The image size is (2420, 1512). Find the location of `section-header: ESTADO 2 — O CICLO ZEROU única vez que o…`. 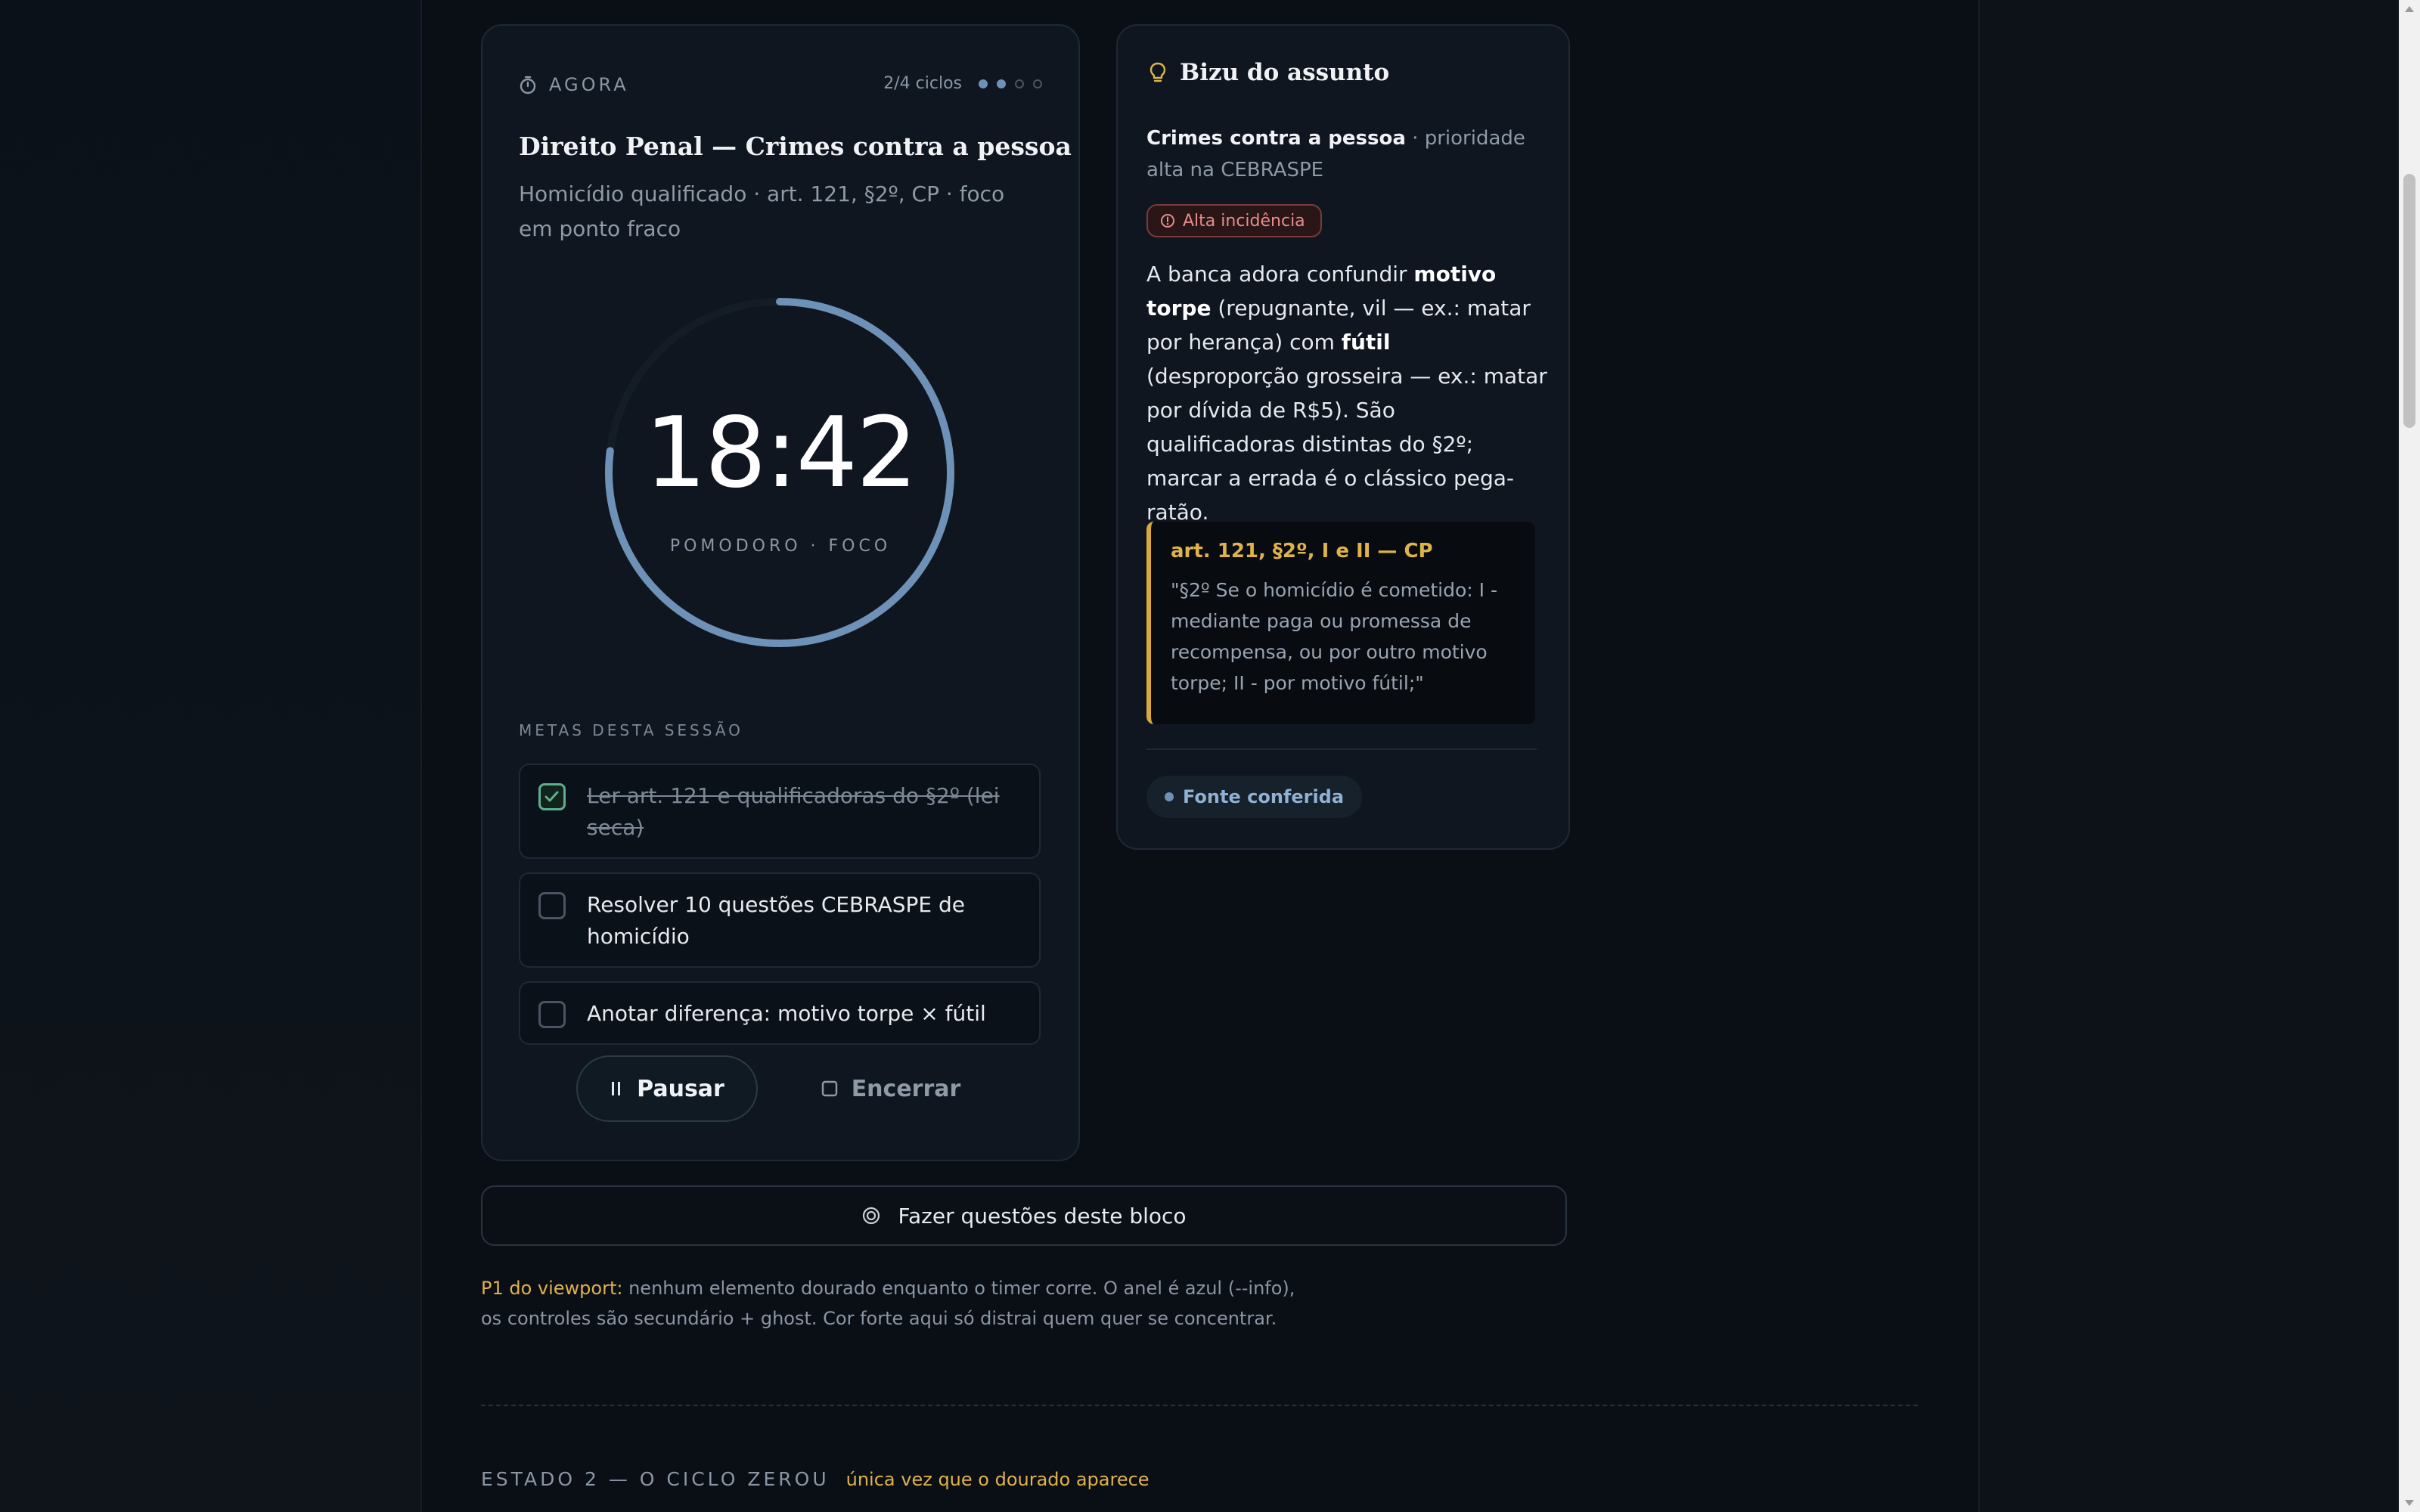

section-header: ESTADO 2 — O CICLO ZEROU única vez que o… is located at coordinates (815, 1479).